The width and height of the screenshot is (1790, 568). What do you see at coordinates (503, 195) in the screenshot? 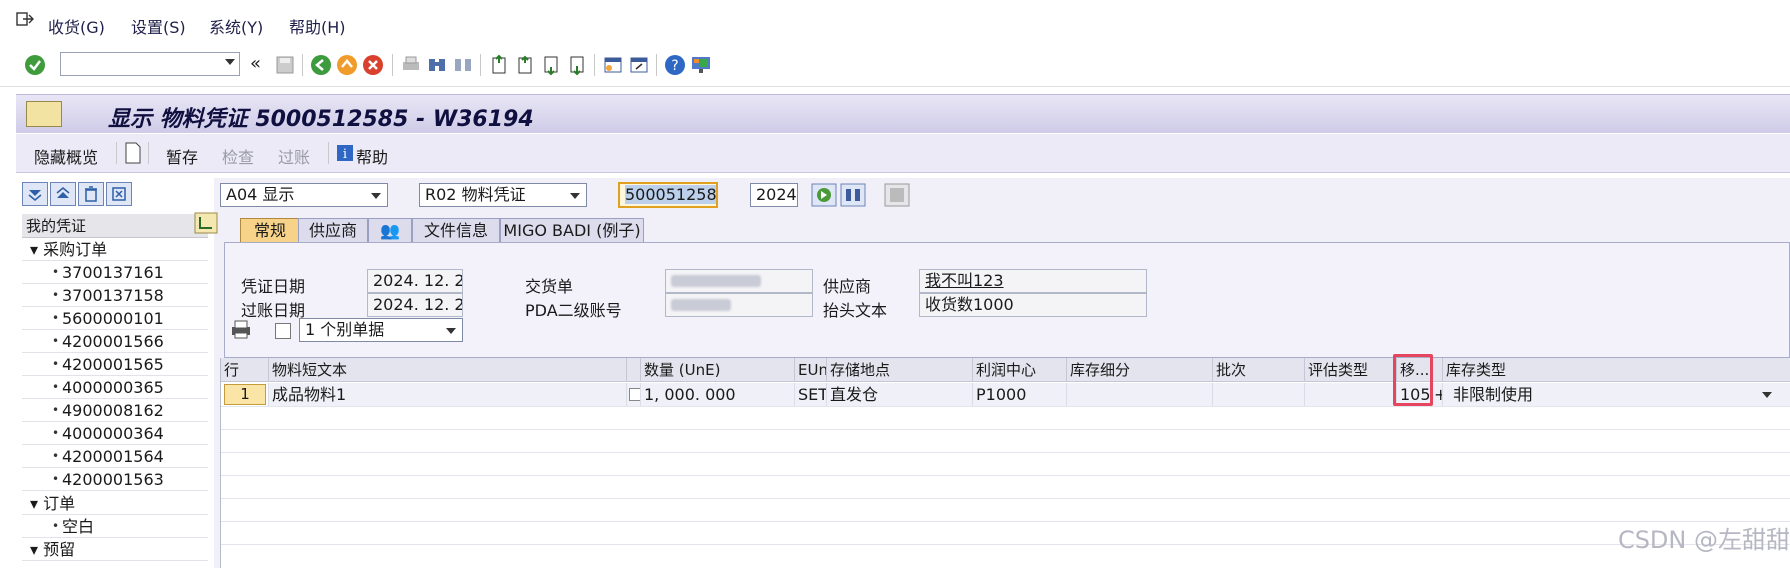
I see `reference-select: R02 物料凭证` at bounding box center [503, 195].